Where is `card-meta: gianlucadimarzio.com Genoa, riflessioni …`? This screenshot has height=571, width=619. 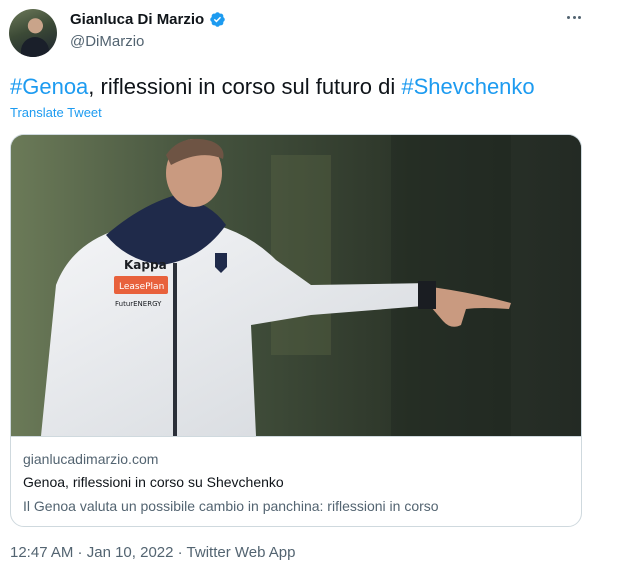 card-meta: gianlucadimarzio.com Genoa, riflessioni … is located at coordinates (296, 481).